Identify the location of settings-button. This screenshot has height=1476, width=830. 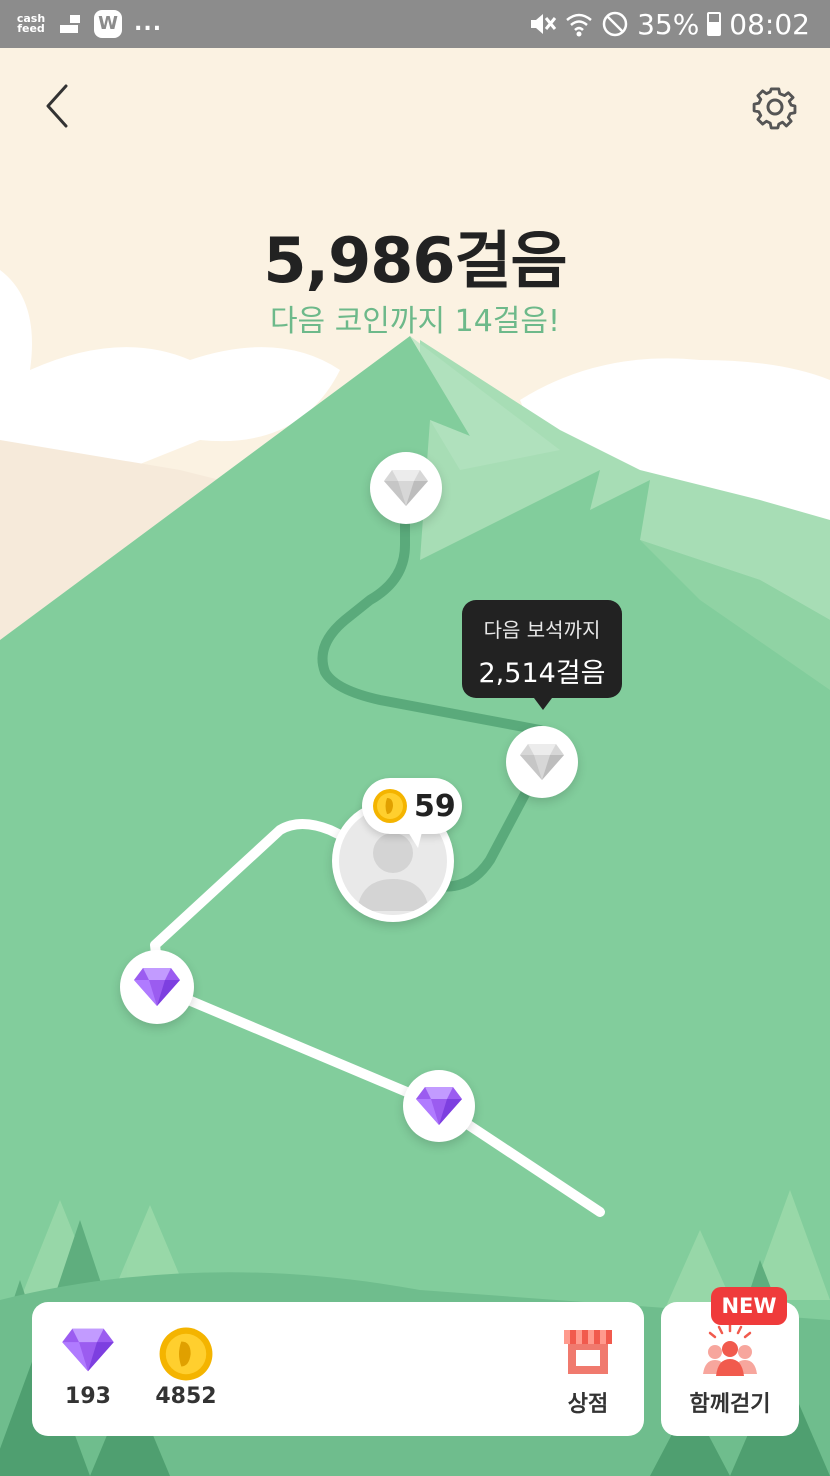
(775, 107).